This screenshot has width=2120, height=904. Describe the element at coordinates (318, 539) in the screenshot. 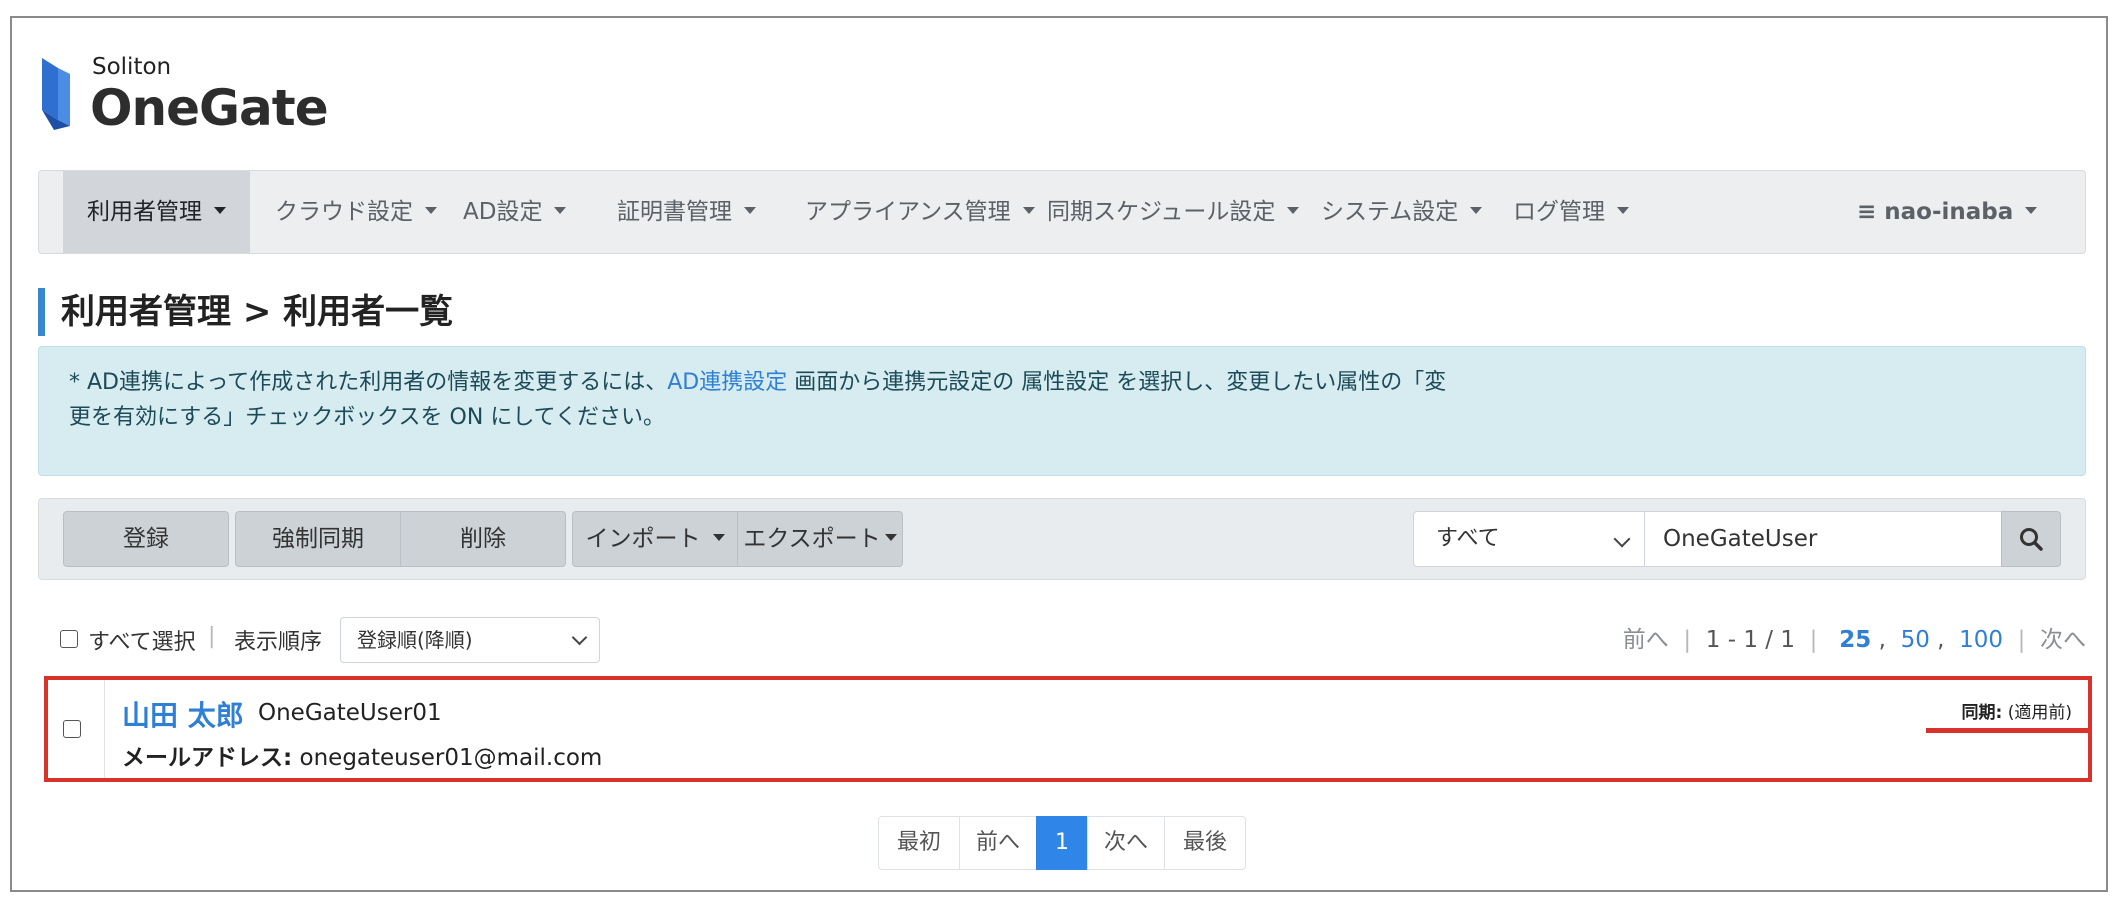

I see `force-sync-button: 強制同期` at that location.